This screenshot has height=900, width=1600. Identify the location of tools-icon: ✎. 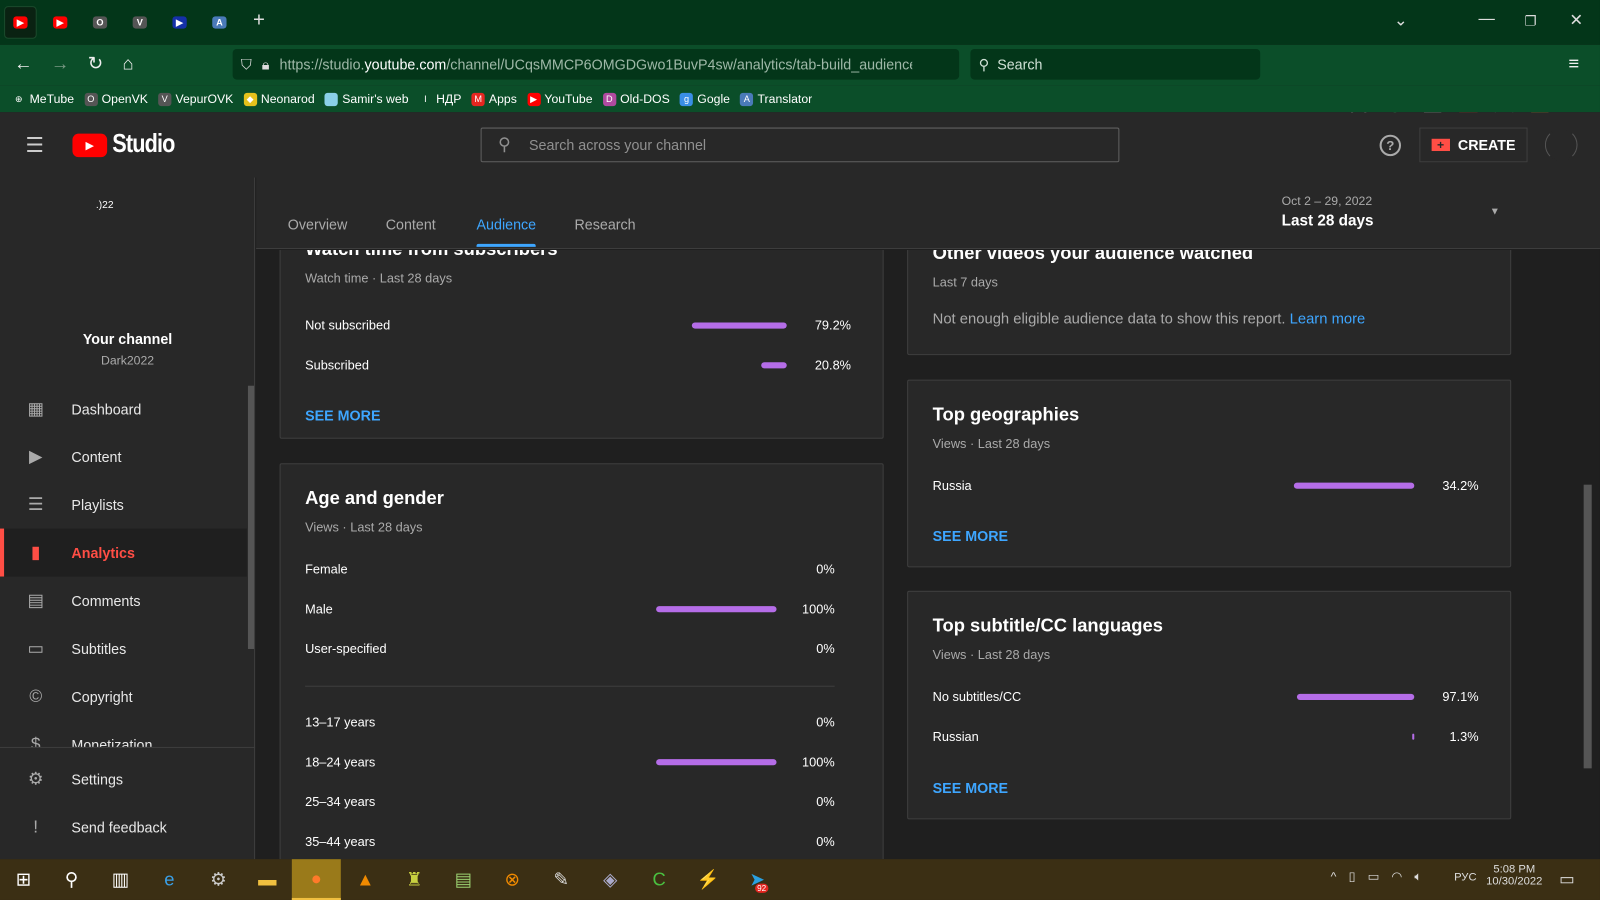
(561, 879).